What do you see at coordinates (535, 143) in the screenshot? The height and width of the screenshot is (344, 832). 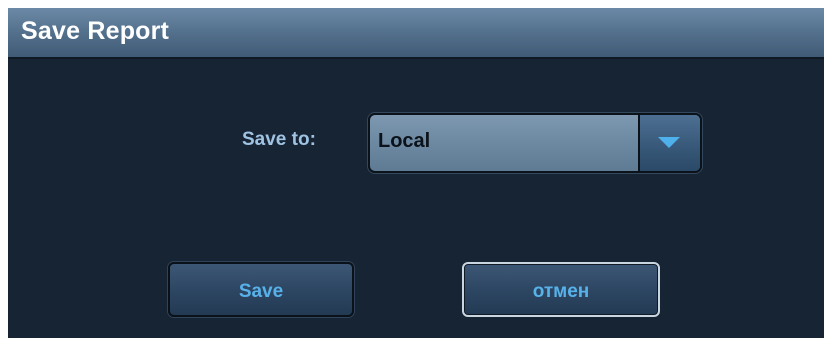 I see `save-to-dropdown: Local` at bounding box center [535, 143].